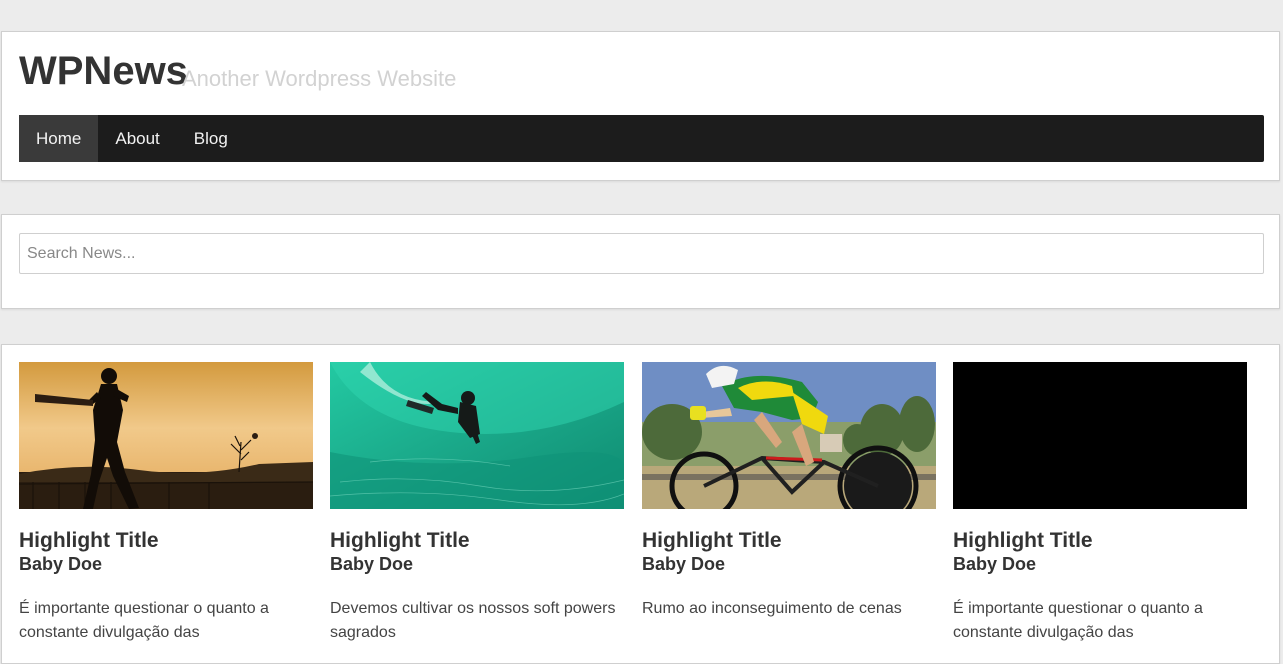 This screenshot has width=1283, height=664. I want to click on nav-item-about: About, so click(137, 138).